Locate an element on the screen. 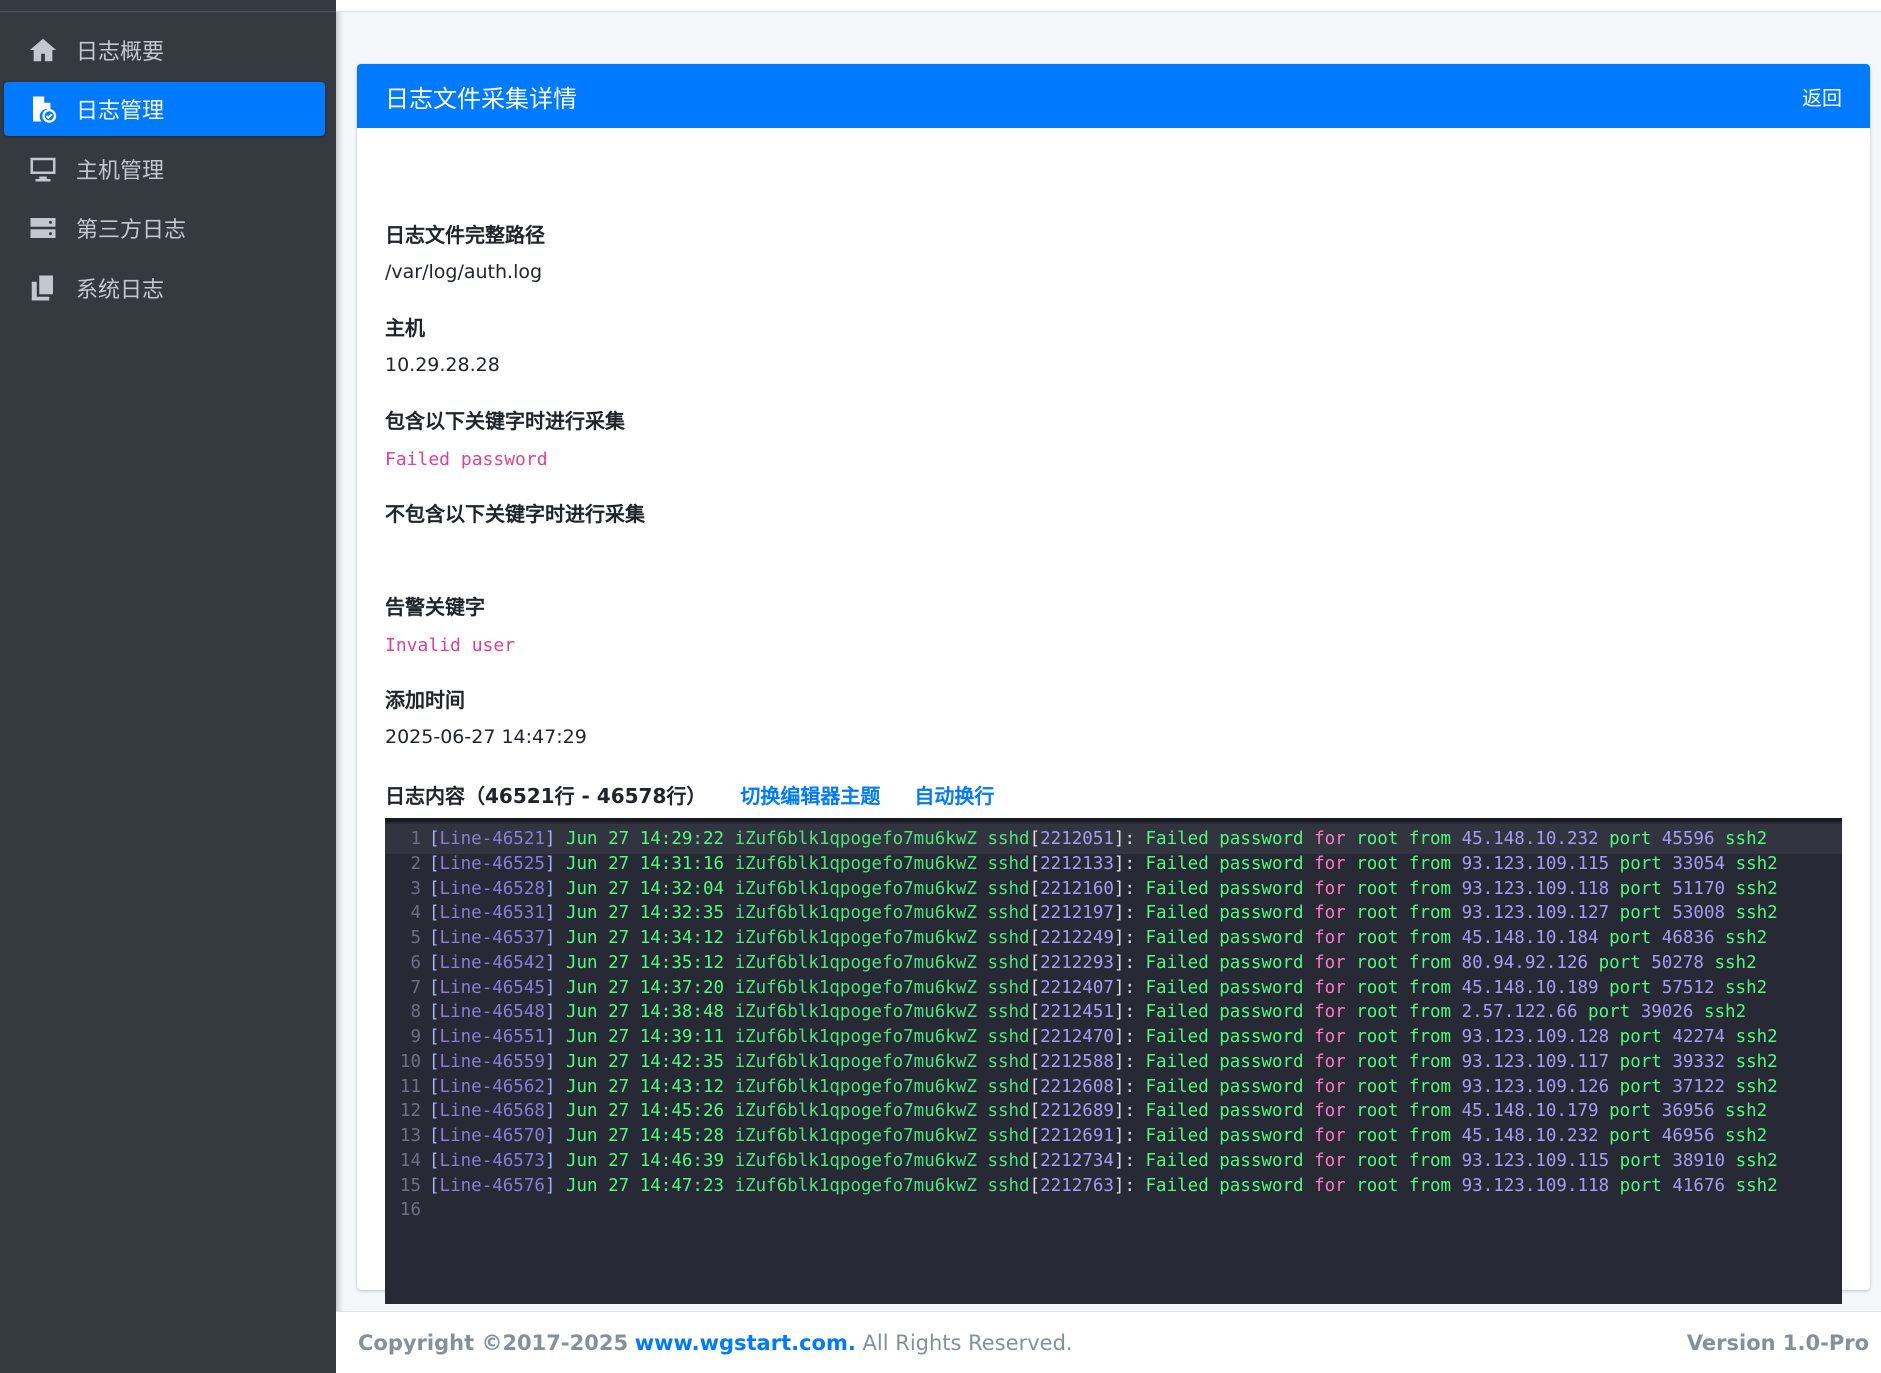 Image resolution: width=1881 pixels, height=1373 pixels. added-time-label: 添加时间 is located at coordinates (425, 700).